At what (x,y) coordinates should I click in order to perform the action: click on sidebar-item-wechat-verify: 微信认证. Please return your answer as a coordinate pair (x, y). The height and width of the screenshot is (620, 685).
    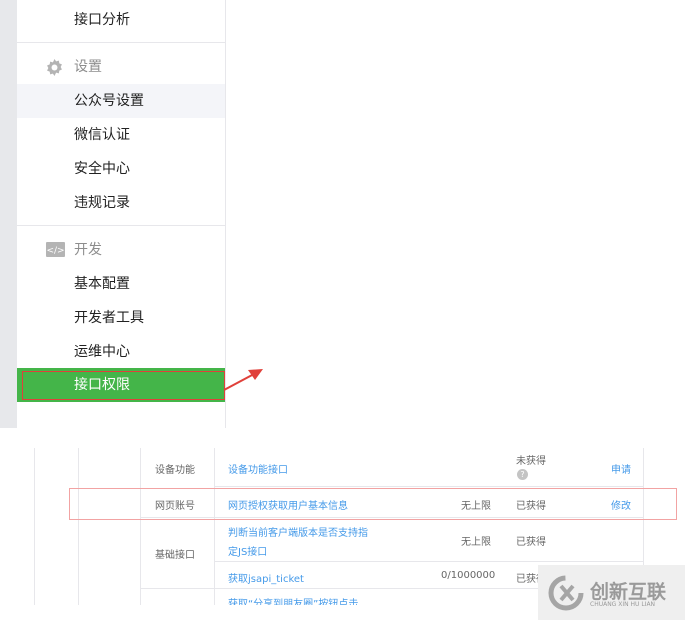
    Looking at the image, I should click on (121, 135).